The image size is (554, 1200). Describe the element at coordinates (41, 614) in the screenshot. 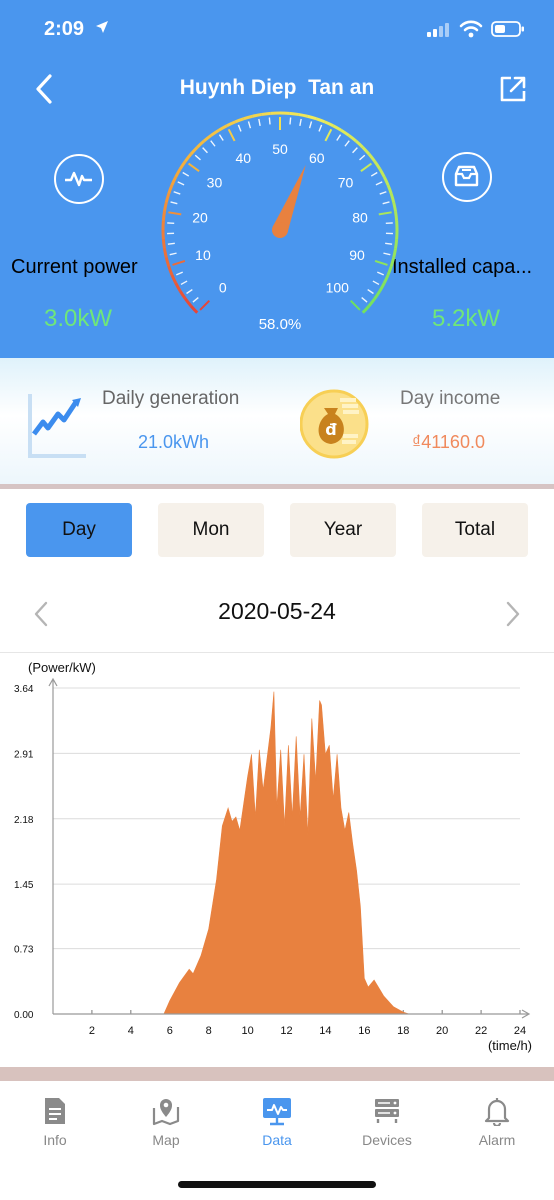

I see `previous-date-button` at that location.